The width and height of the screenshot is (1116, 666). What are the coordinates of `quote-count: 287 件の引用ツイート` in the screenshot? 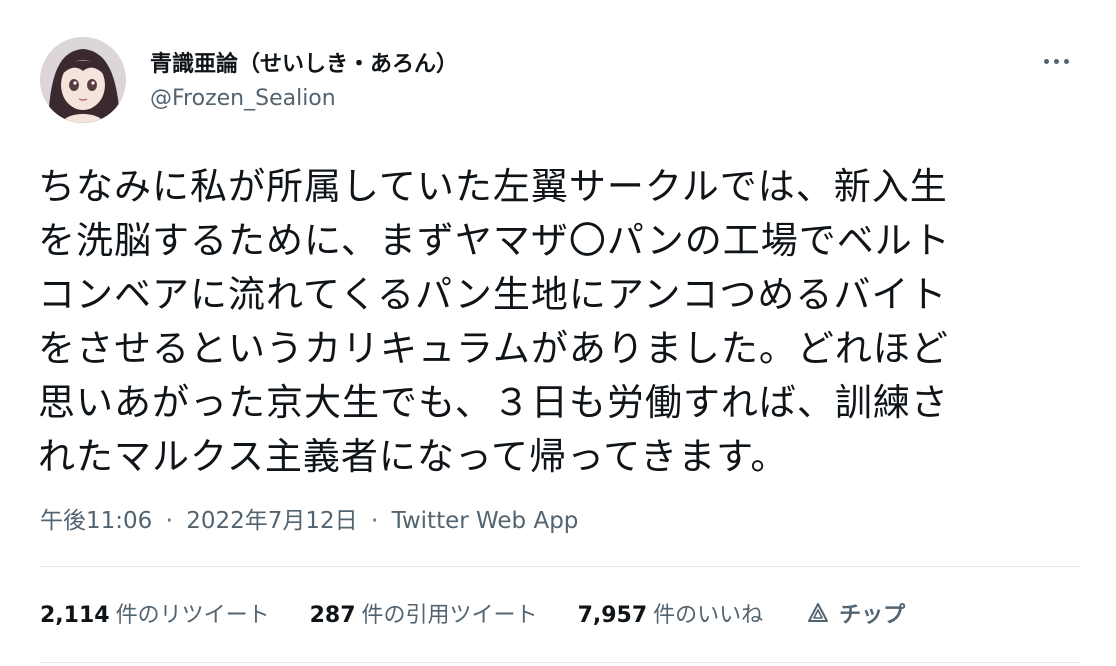 It's located at (424, 613).